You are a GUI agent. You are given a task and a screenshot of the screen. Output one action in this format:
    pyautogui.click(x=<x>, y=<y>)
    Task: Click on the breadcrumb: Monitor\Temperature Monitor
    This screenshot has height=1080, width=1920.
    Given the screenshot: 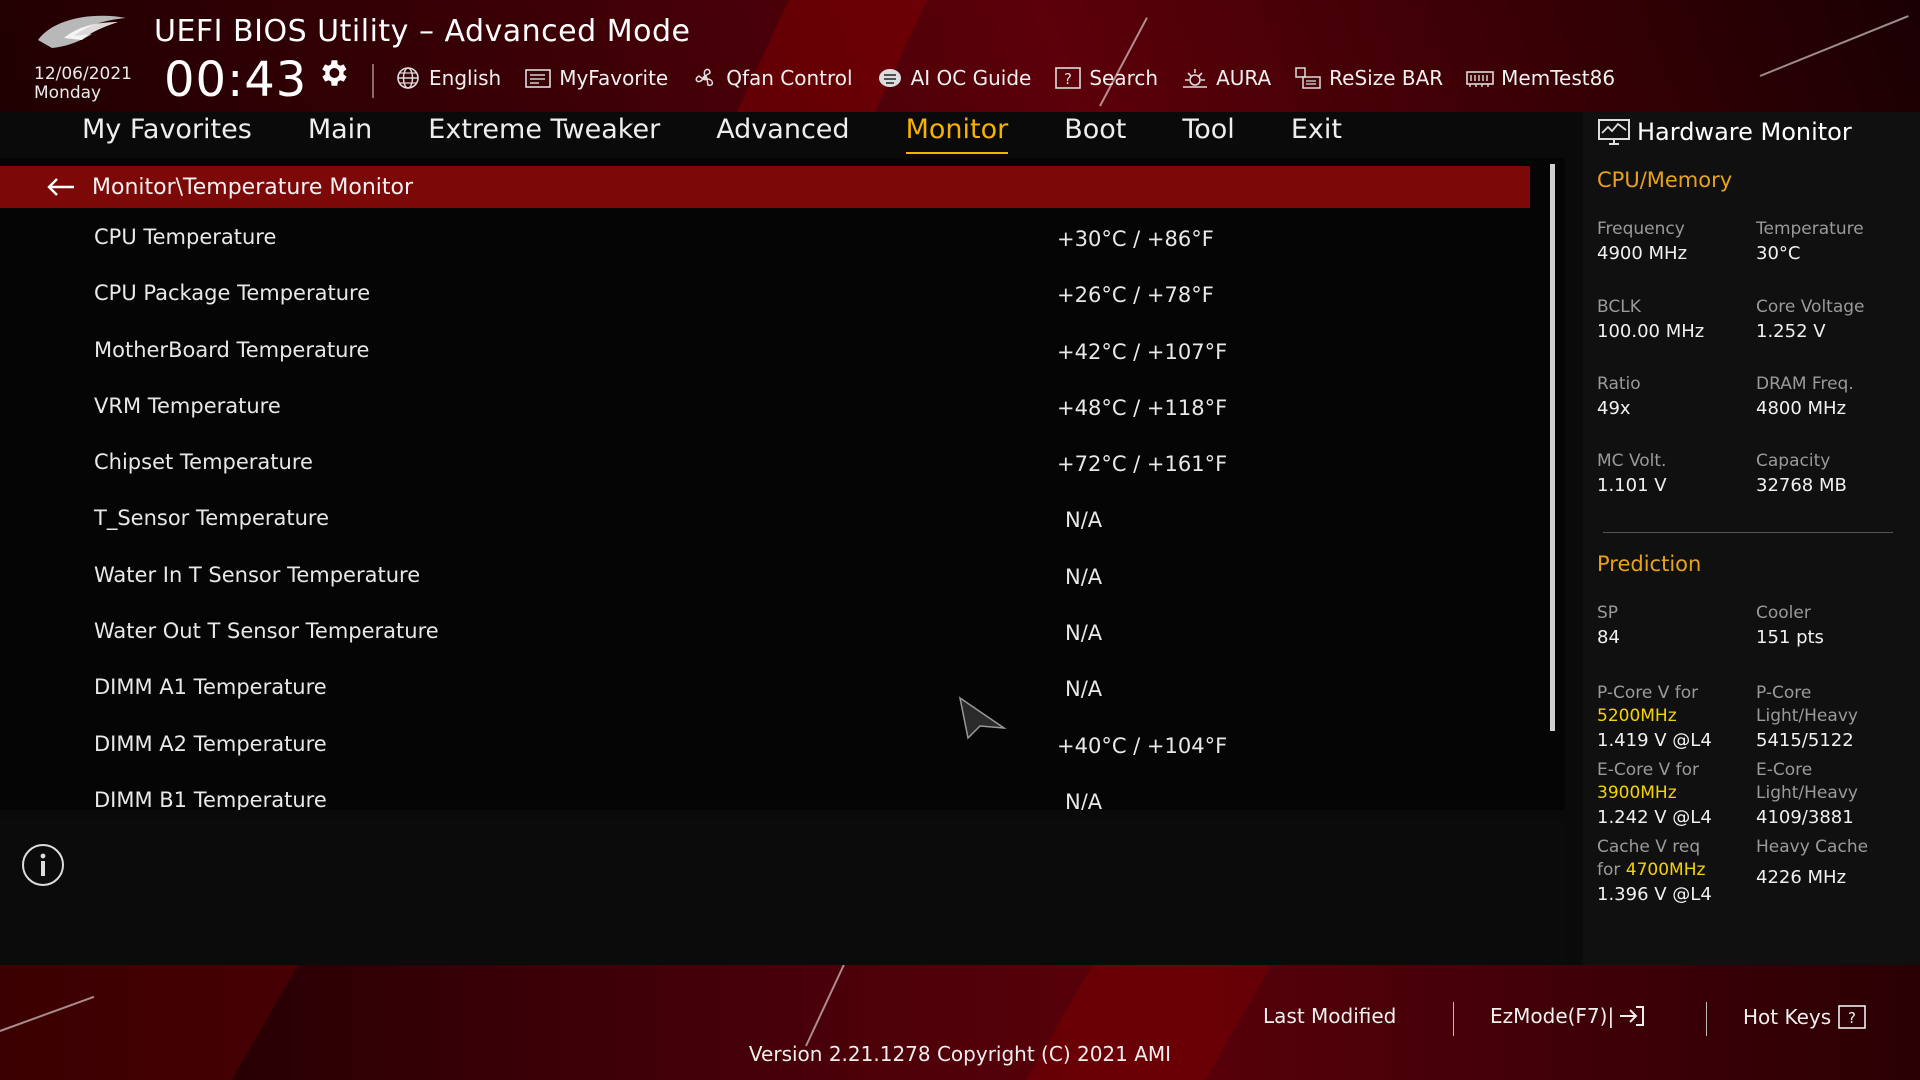 What is the action you would take?
    pyautogui.click(x=765, y=187)
    